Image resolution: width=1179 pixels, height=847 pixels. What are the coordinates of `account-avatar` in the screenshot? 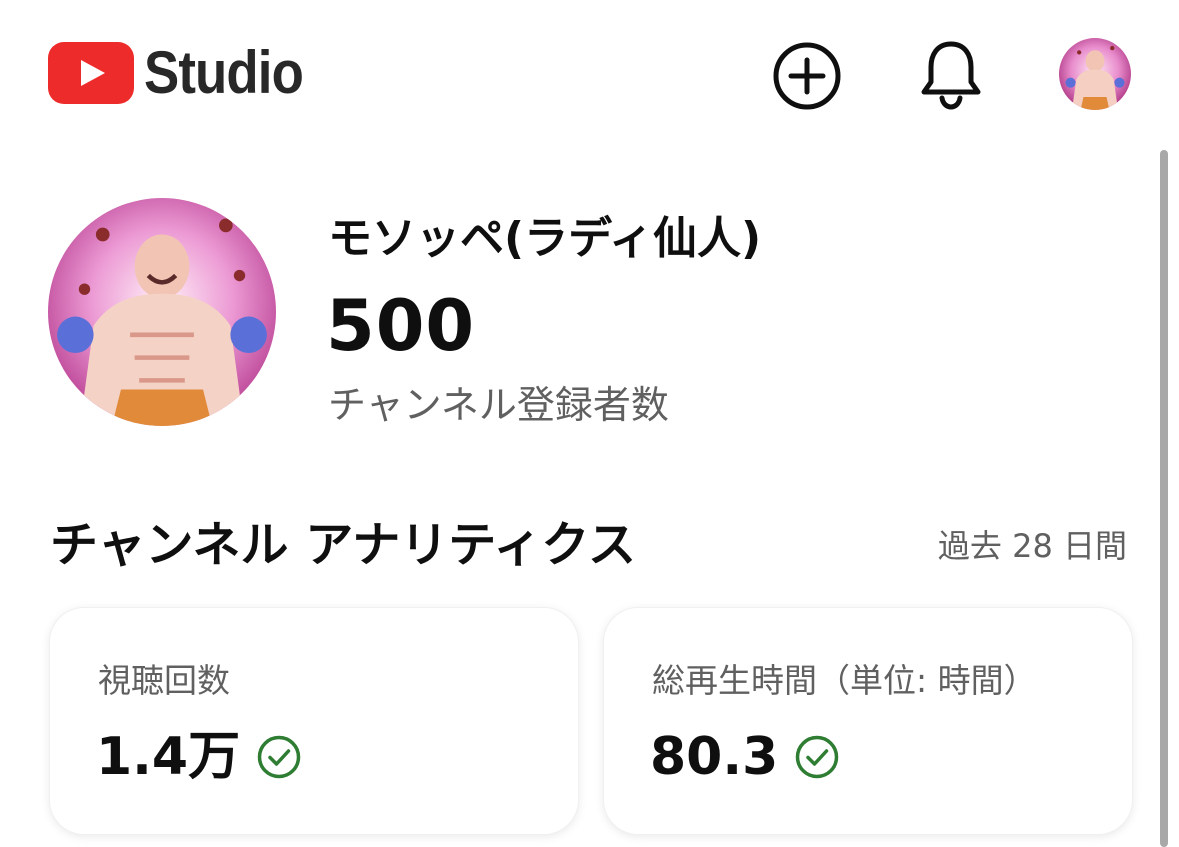 It's located at (1095, 74).